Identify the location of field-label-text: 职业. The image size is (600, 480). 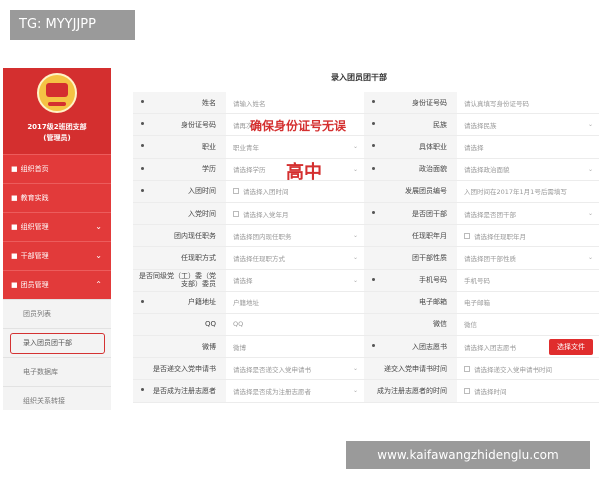
(209, 146).